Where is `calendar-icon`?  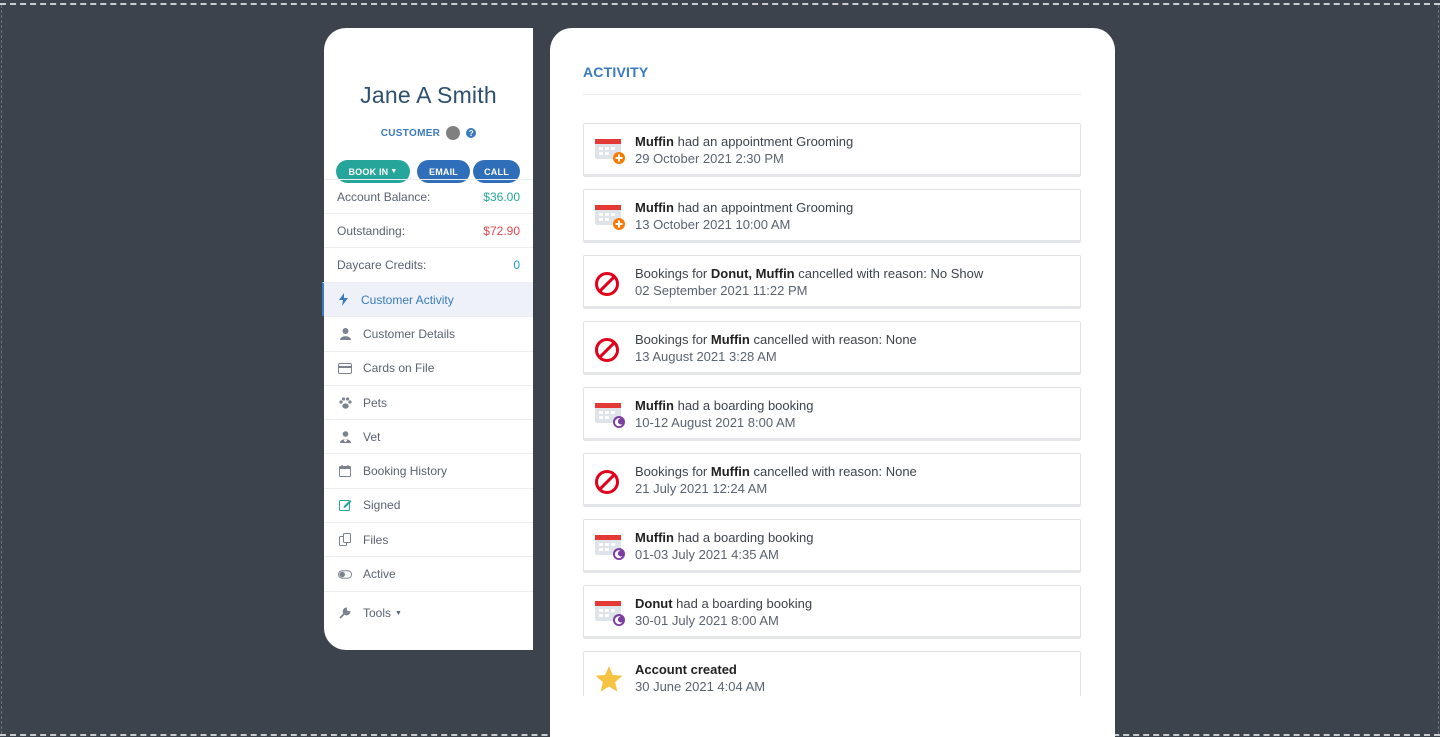
calendar-icon is located at coordinates (345, 471).